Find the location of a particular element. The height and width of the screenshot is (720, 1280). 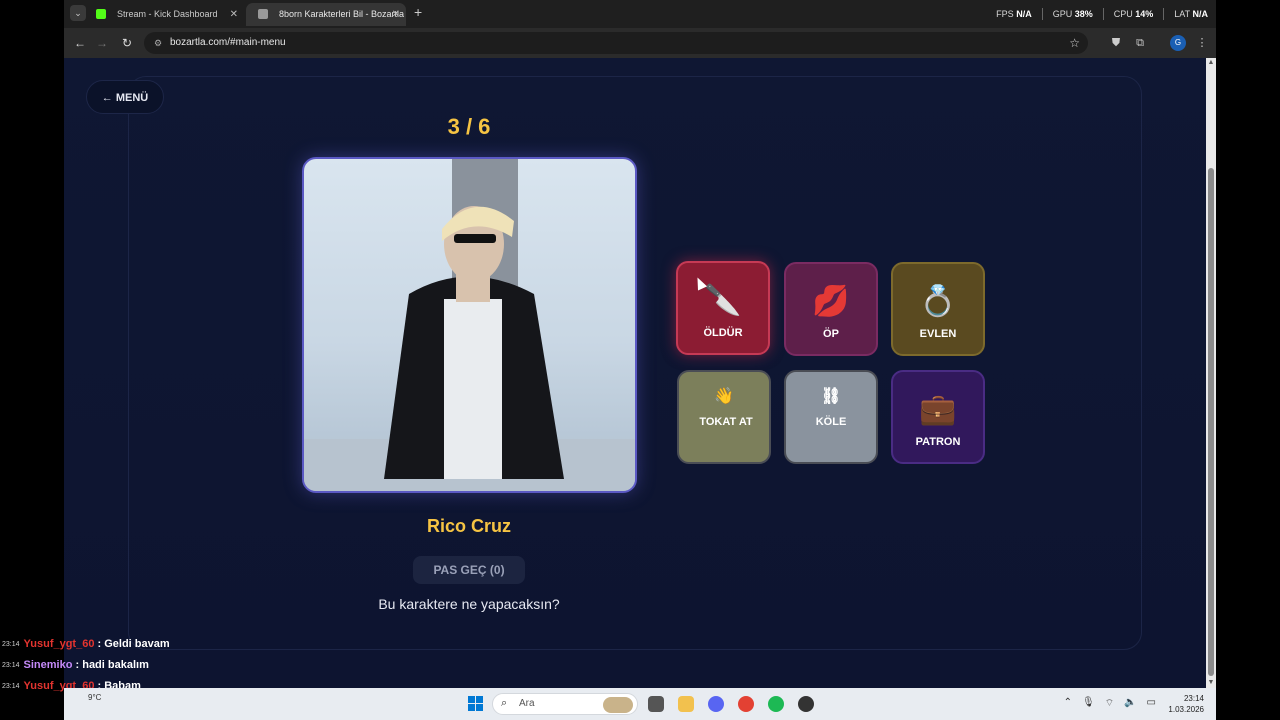

search-highlight-image is located at coordinates (618, 705).